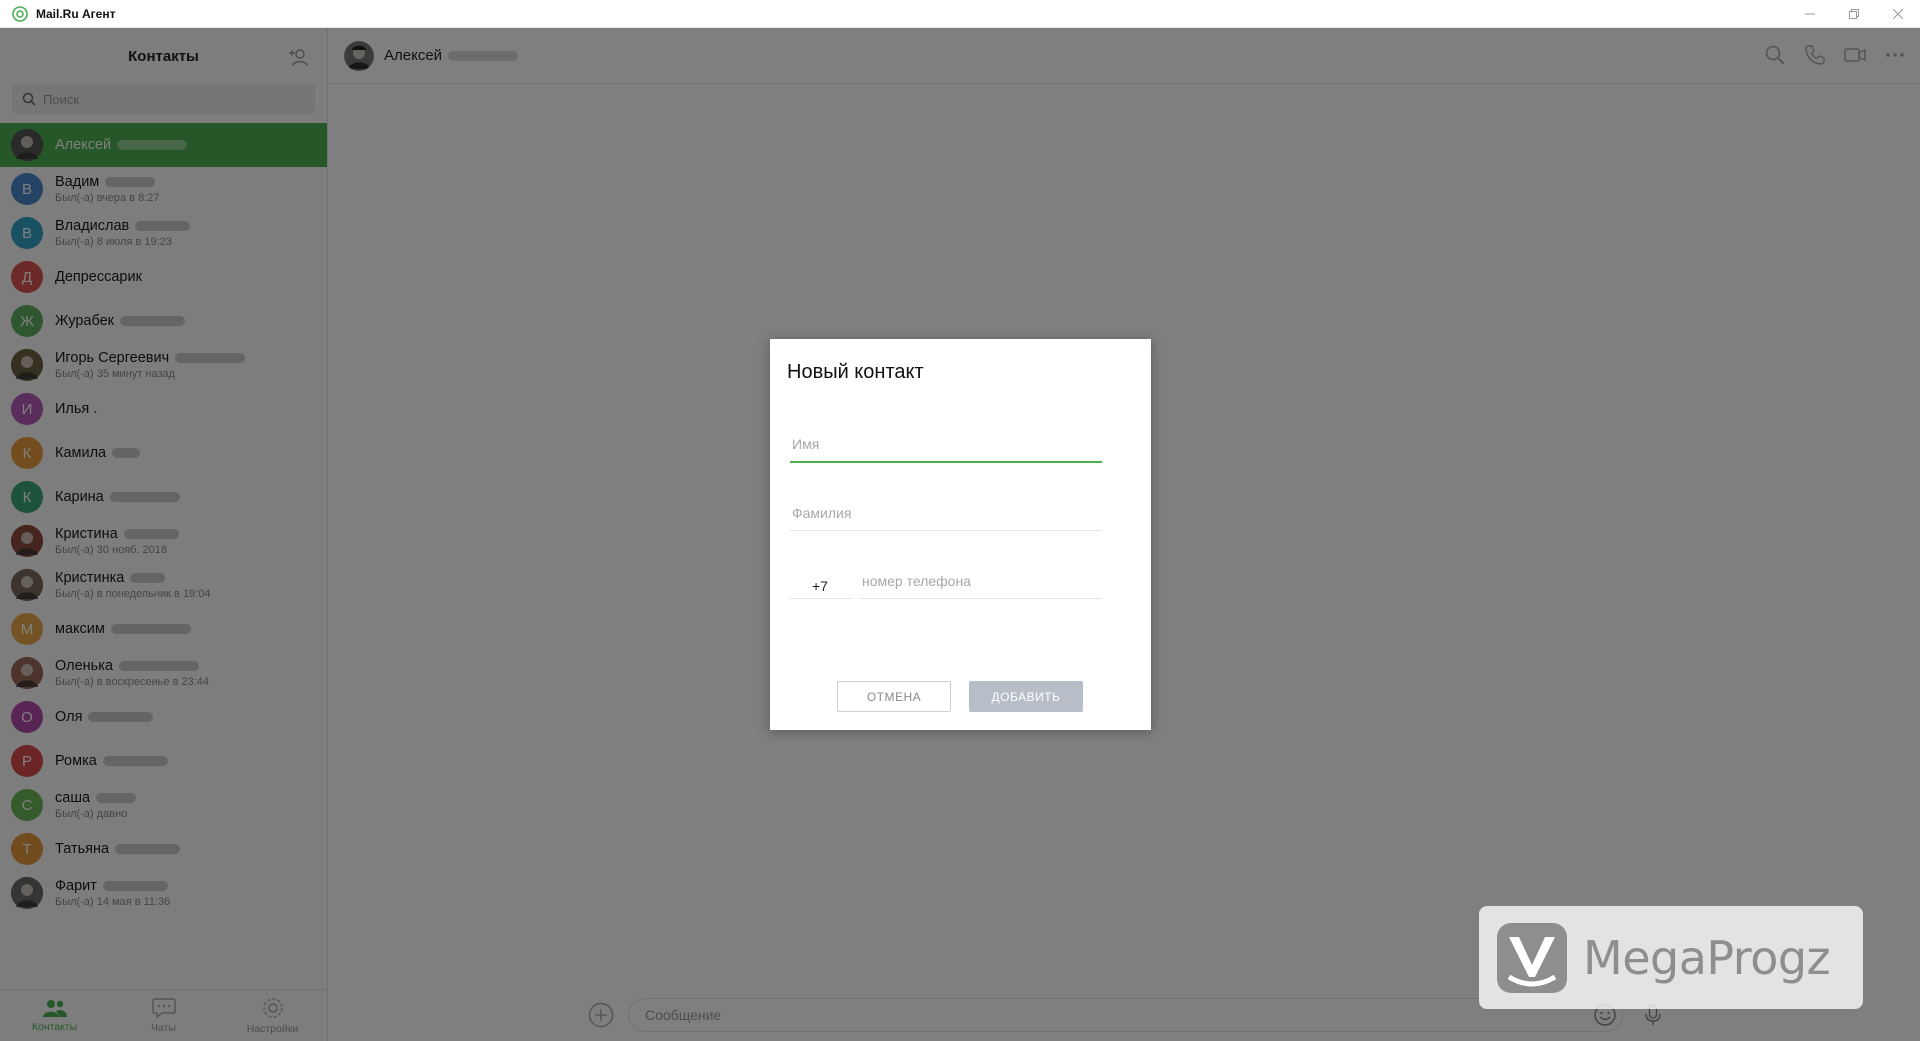  I want to click on dialog-title: Новый контакт, so click(855, 372).